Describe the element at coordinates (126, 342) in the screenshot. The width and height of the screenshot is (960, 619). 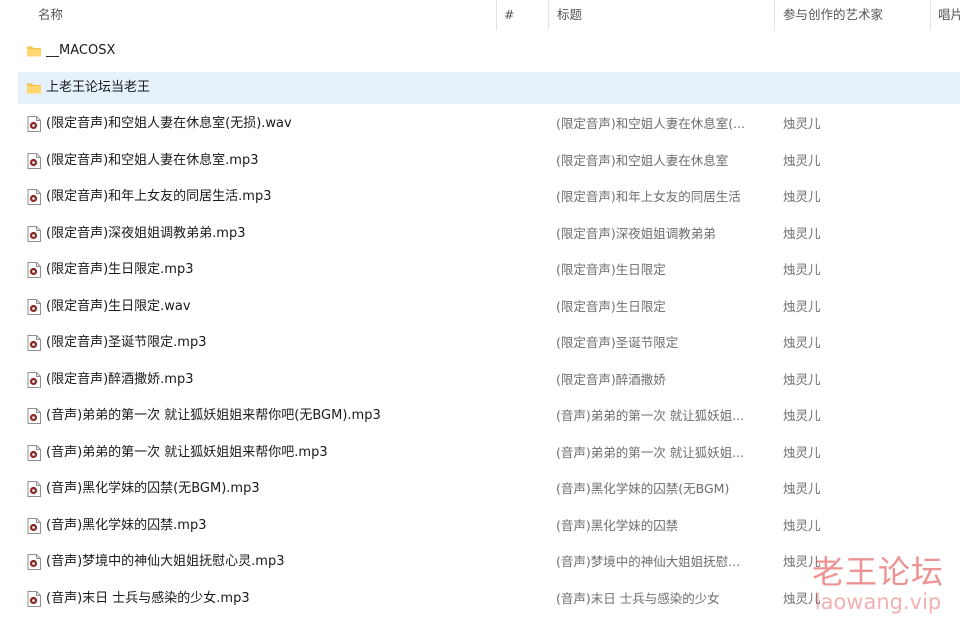
I see `file-name: (限定音声)圣诞节限定.mp3` at that location.